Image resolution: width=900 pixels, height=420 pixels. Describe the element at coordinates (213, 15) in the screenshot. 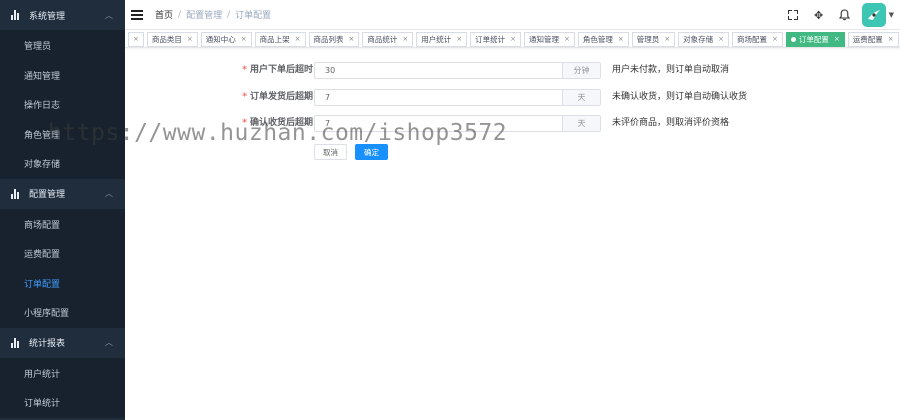

I see `breadcrumb: 首页 / 配置管理 / 订单配置` at that location.